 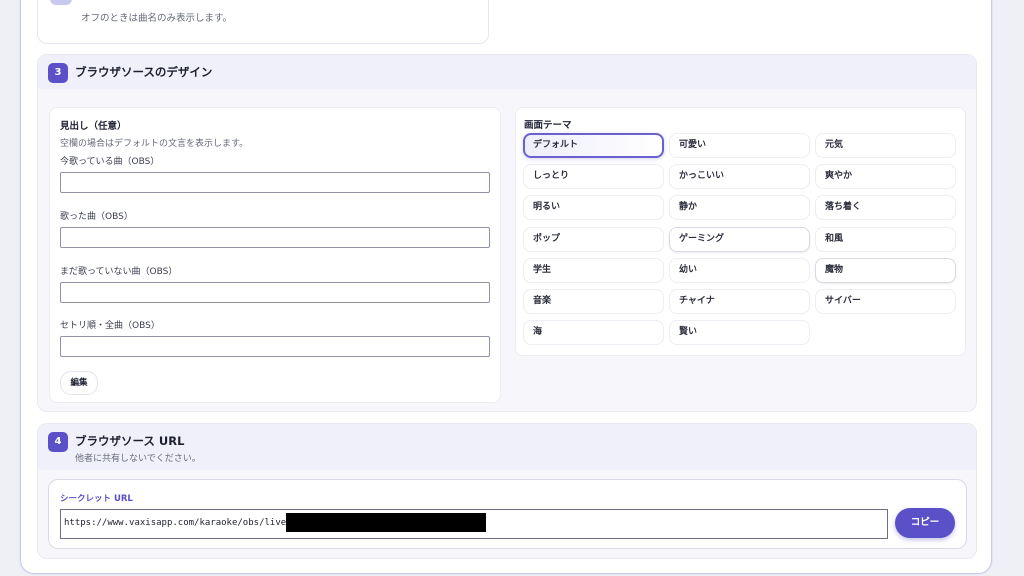 What do you see at coordinates (93, 126) in the screenshot?
I see `headings-title: 見出し（任意）` at bounding box center [93, 126].